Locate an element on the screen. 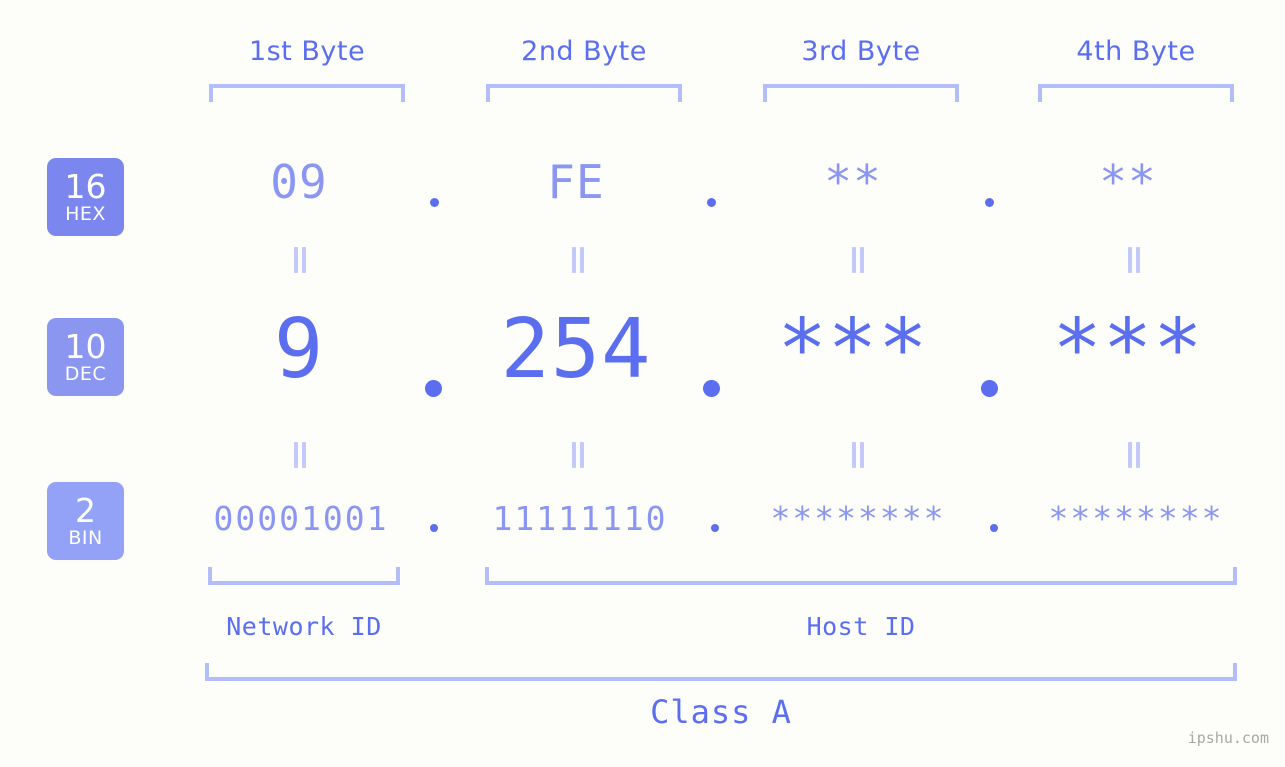 Image resolution: width=1285 pixels, height=767 pixels. class-bracket is located at coordinates (721, 672).